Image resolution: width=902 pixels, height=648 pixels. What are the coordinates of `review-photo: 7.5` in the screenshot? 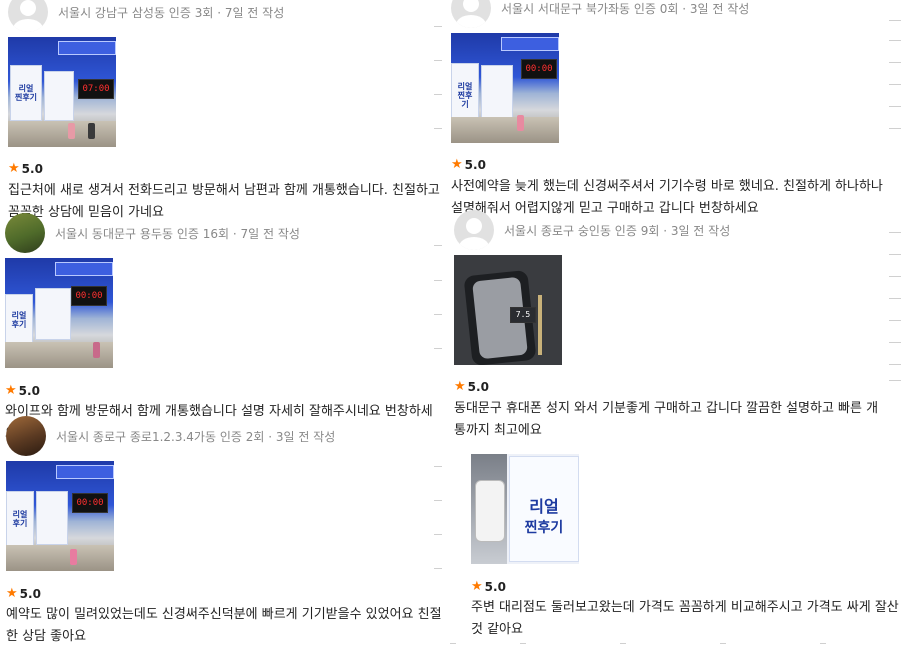 It's located at (508, 310).